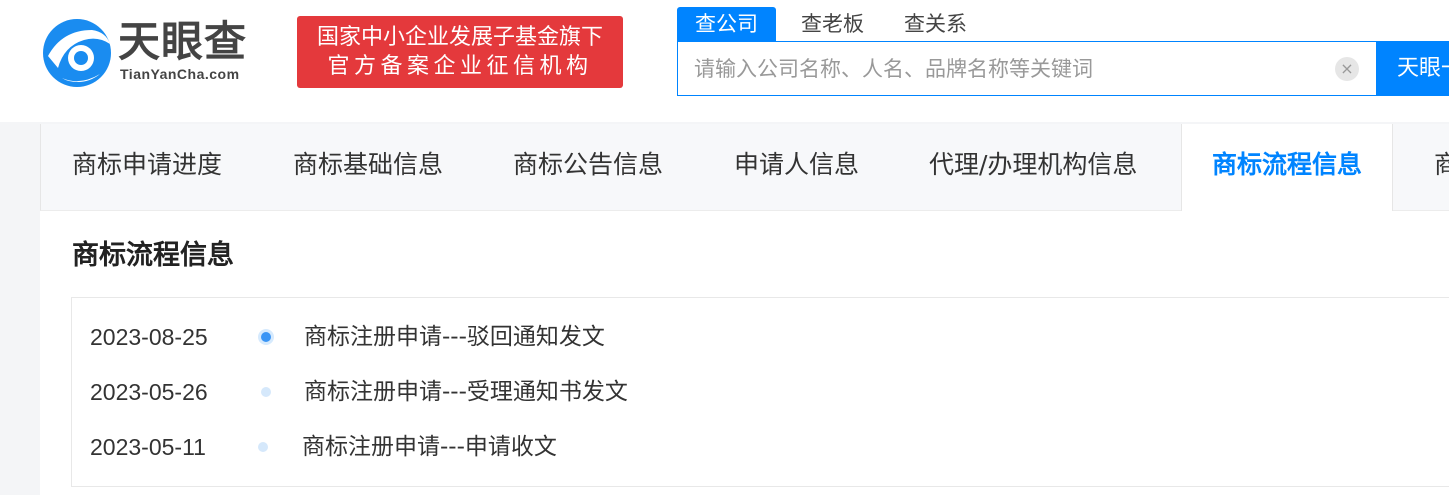 This screenshot has width=1449, height=495. I want to click on tab-process-info: 商标流程信息, so click(1287, 167).